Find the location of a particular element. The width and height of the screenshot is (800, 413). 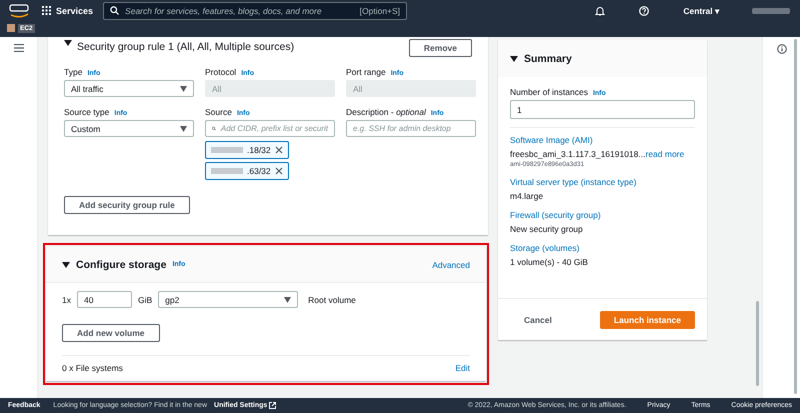

add-rule-button: Add security group rule is located at coordinates (127, 205).